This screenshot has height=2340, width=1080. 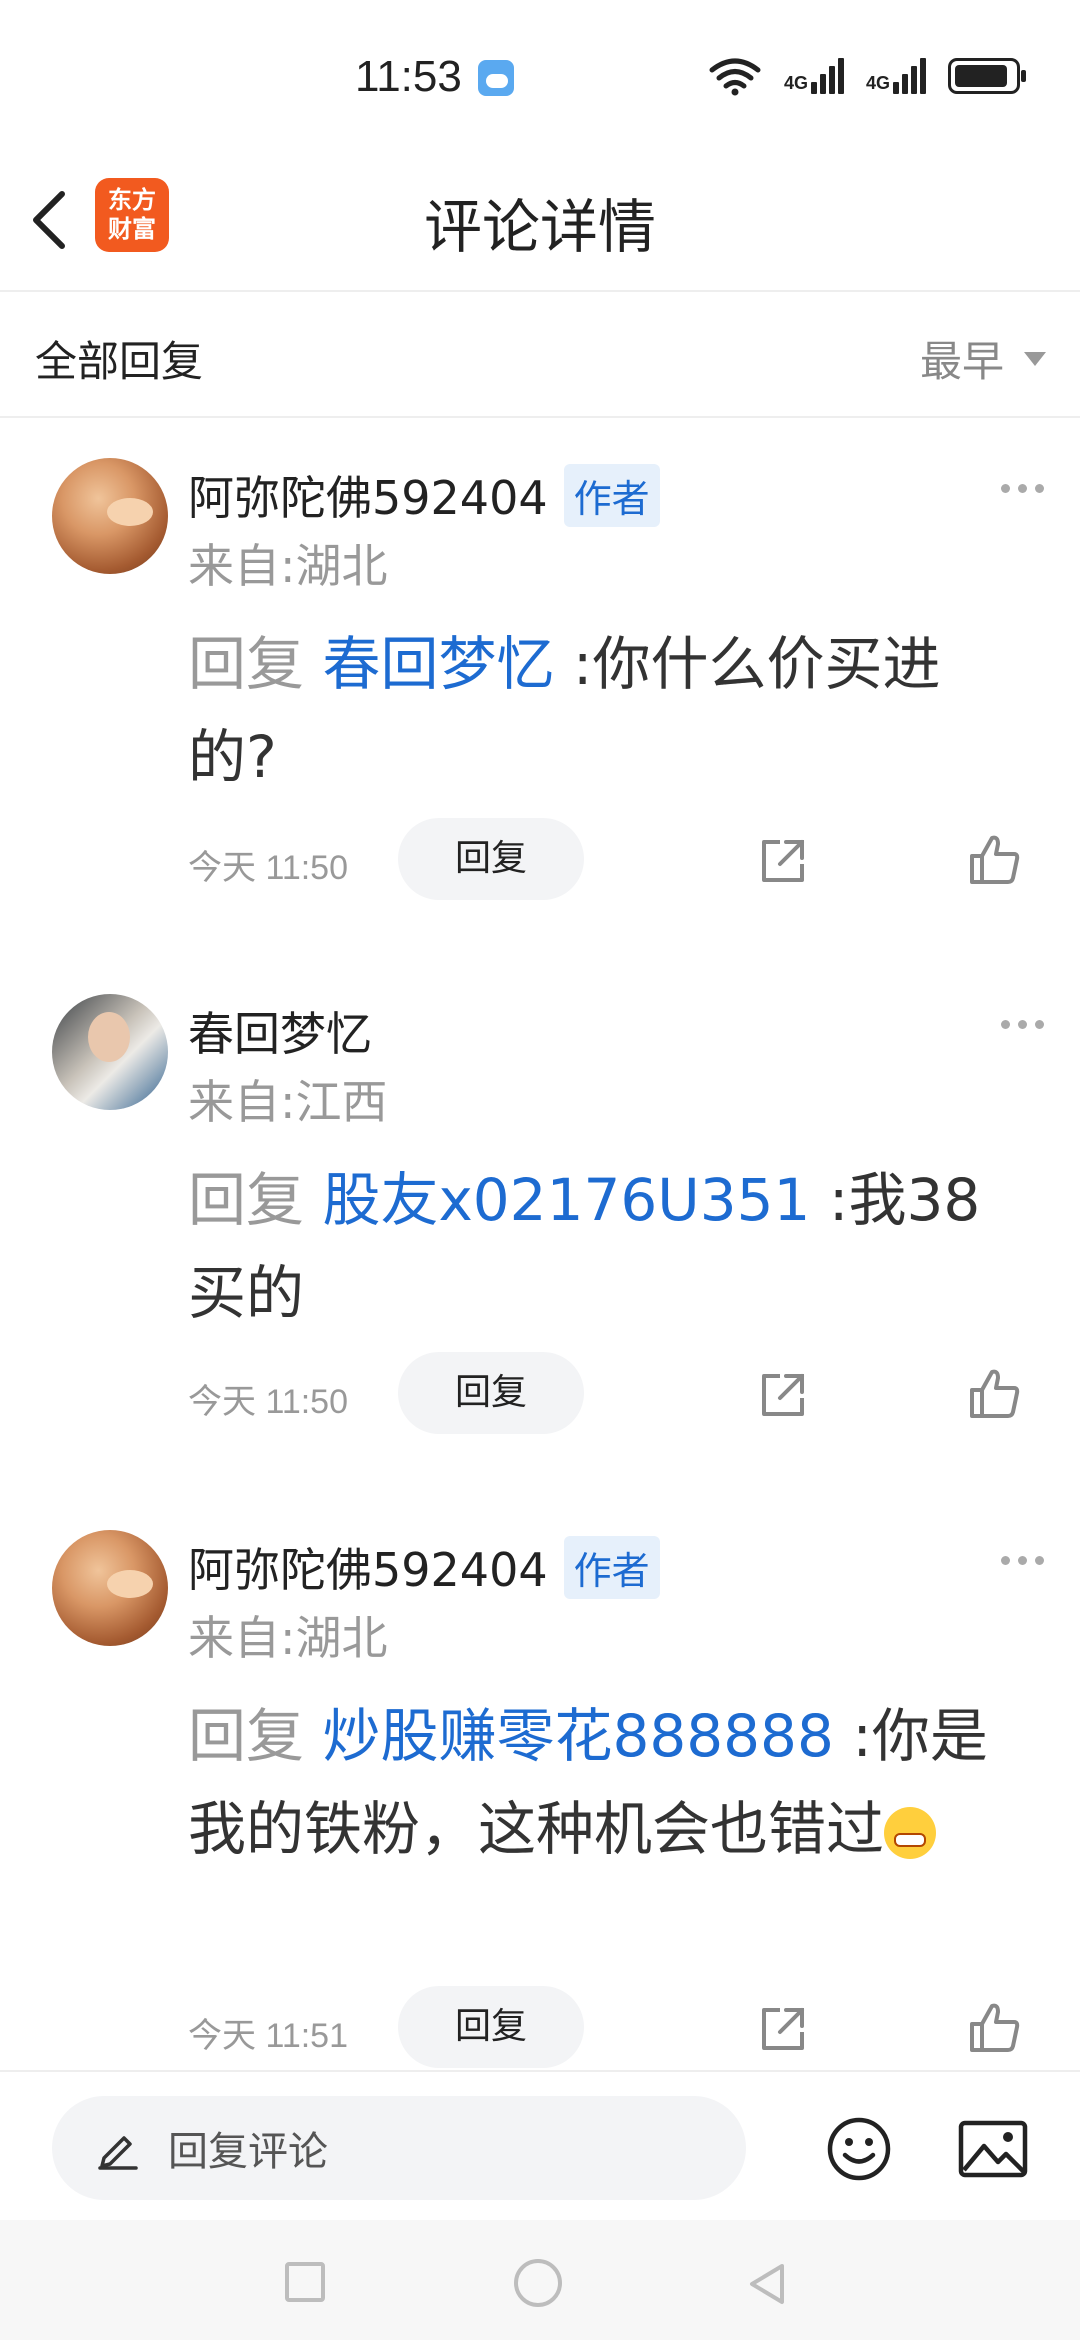 What do you see at coordinates (608, 1783) in the screenshot?
I see `comment-body: 回复 炒股赚零花888888 :你是我的铁粉，这种机会也错过` at bounding box center [608, 1783].